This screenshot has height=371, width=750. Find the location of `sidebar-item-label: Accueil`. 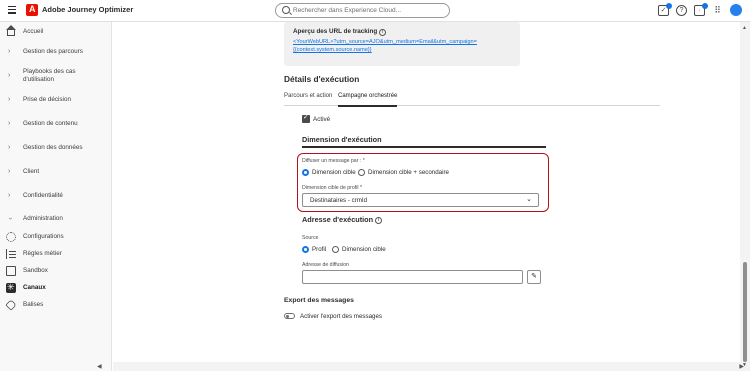

sidebar-item-label: Accueil is located at coordinates (33, 31).